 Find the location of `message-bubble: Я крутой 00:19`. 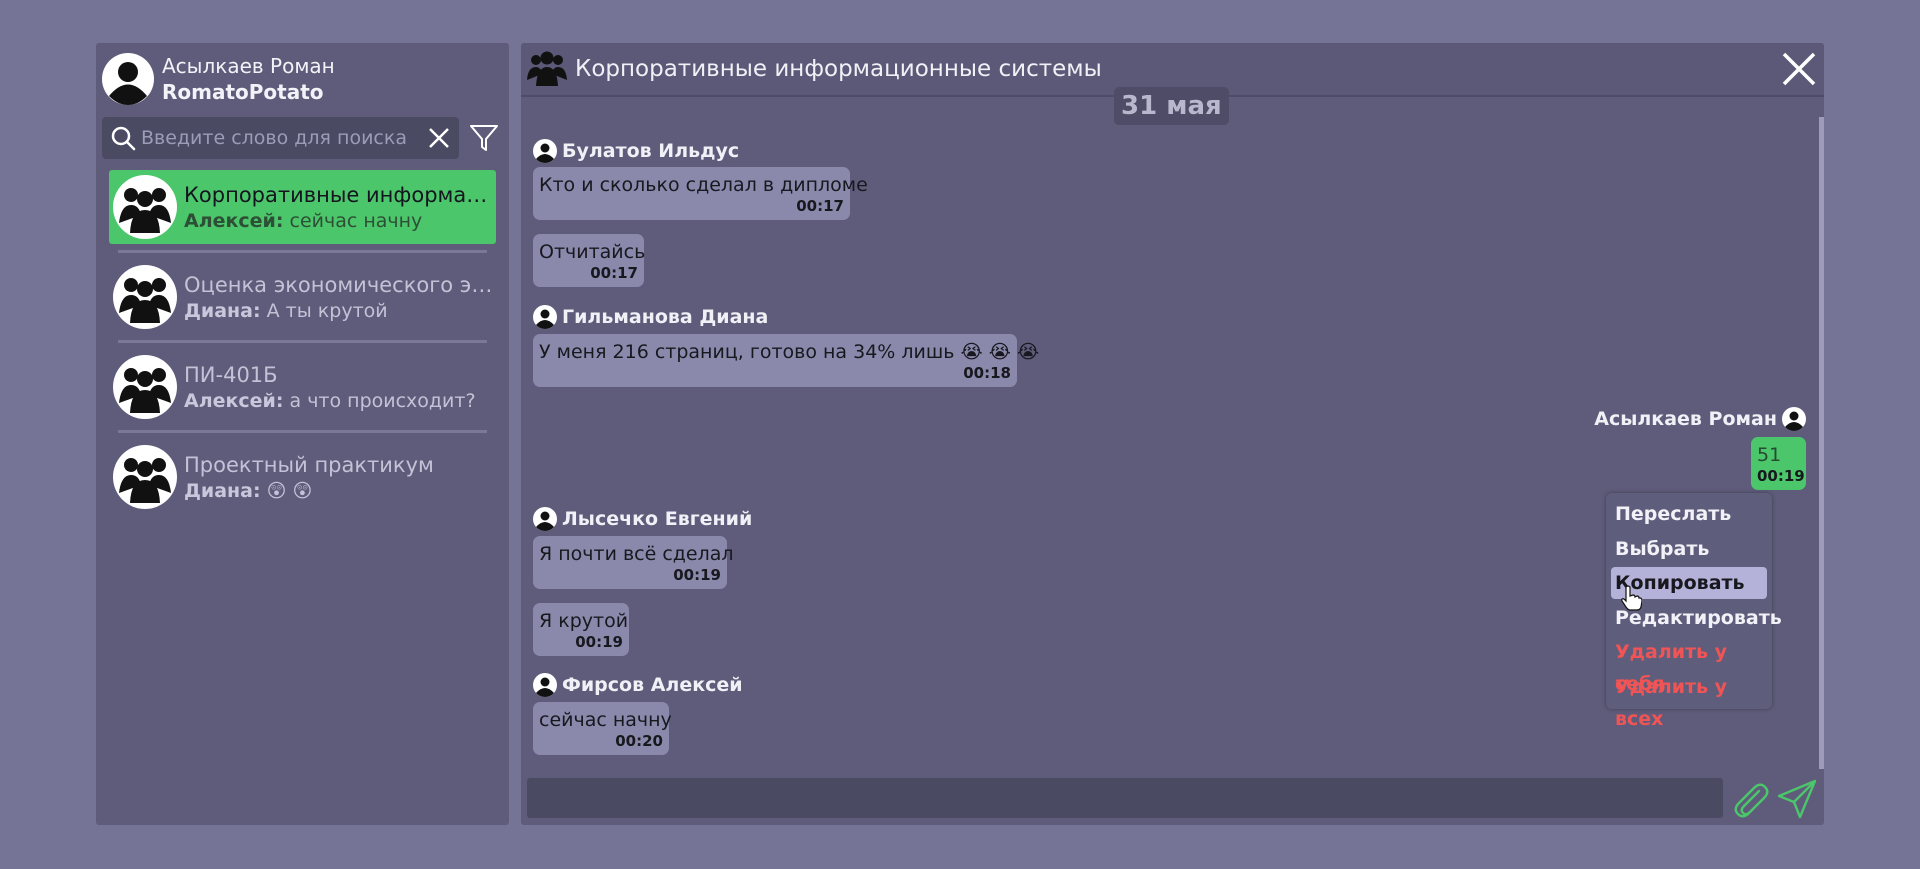

message-bubble: Я крутой 00:19 is located at coordinates (581, 629).